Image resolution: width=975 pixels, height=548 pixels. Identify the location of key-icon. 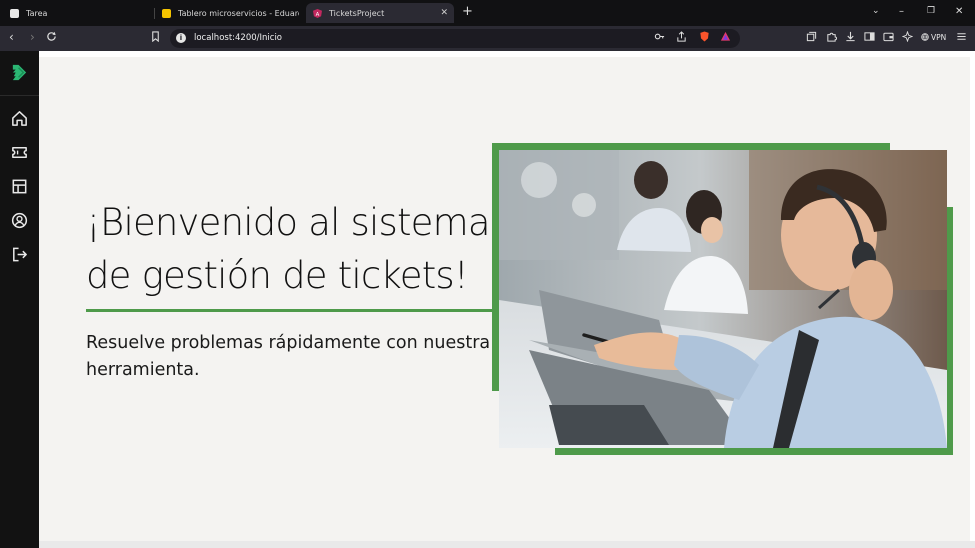
(659, 36).